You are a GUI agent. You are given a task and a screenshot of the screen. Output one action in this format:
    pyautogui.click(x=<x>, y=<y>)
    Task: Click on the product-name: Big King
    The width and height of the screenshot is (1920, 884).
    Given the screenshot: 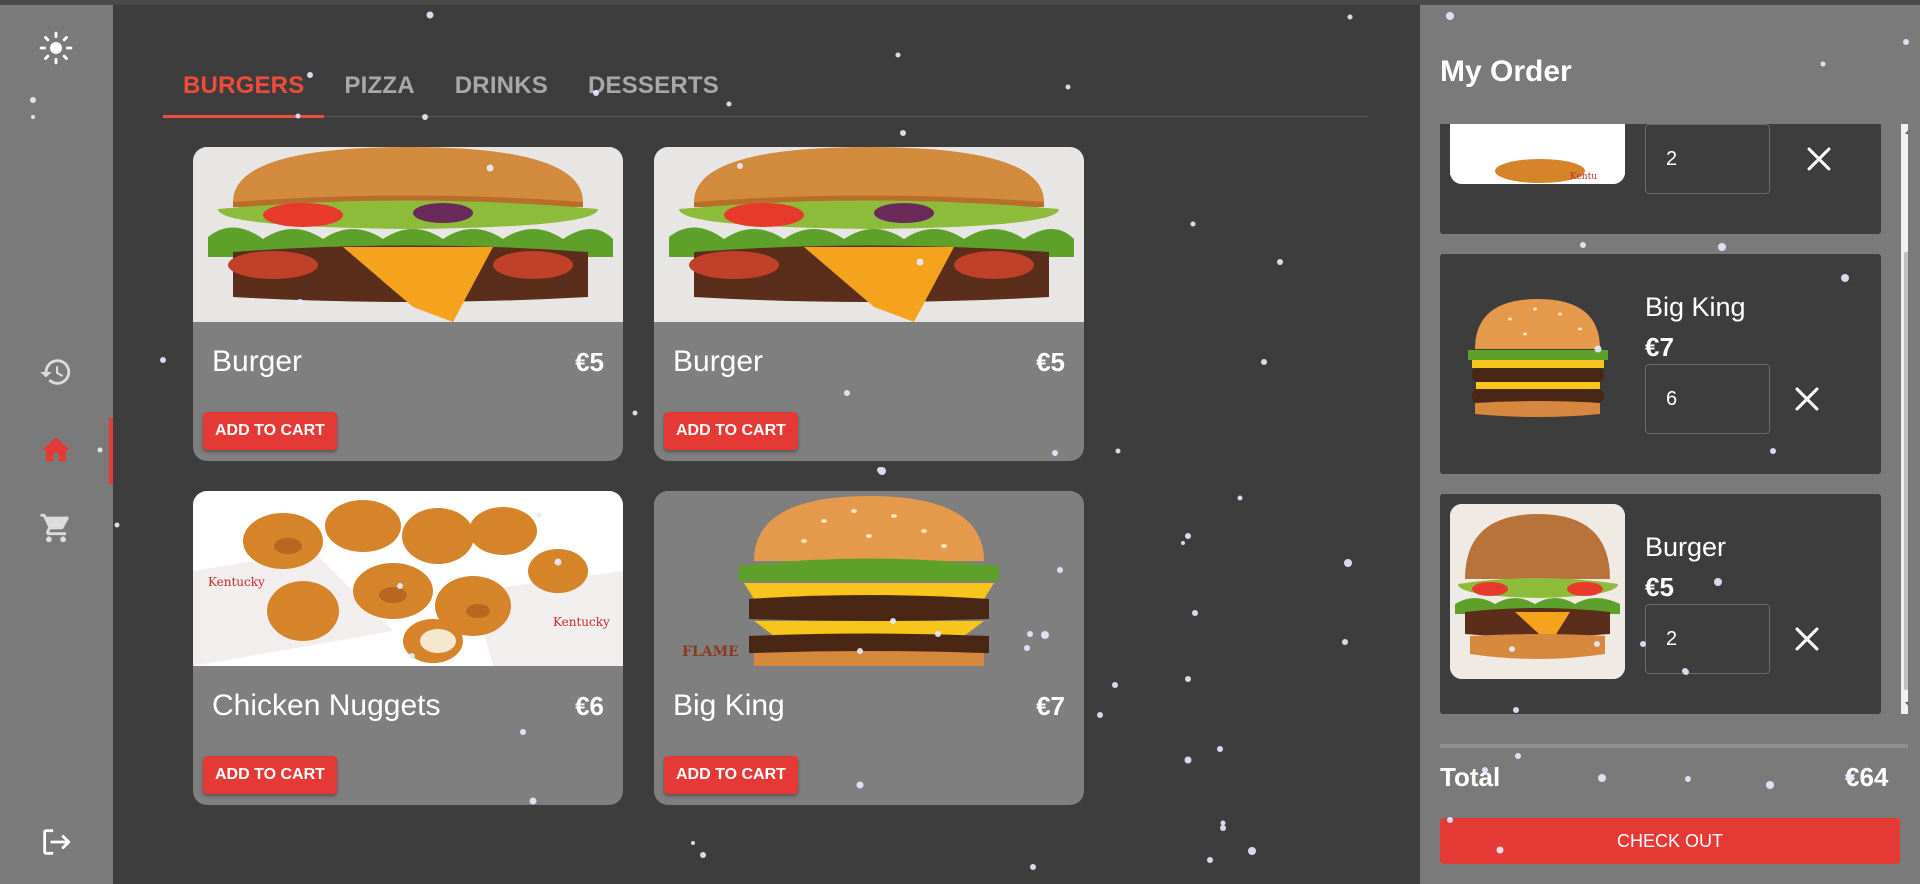 What is the action you would take?
    pyautogui.click(x=729, y=705)
    